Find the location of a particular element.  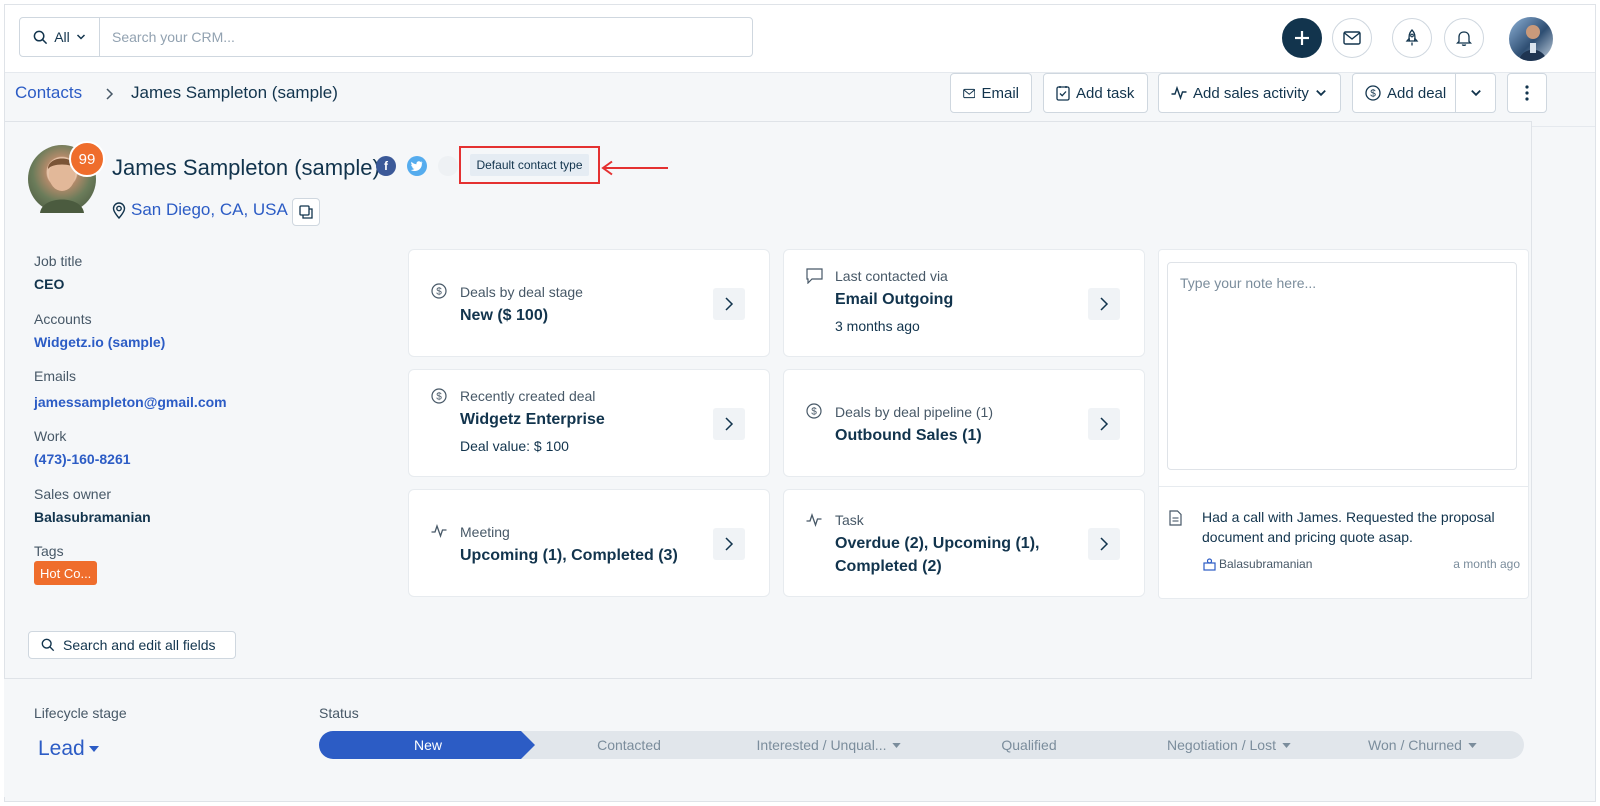

card-title: Task is located at coordinates (849, 520).